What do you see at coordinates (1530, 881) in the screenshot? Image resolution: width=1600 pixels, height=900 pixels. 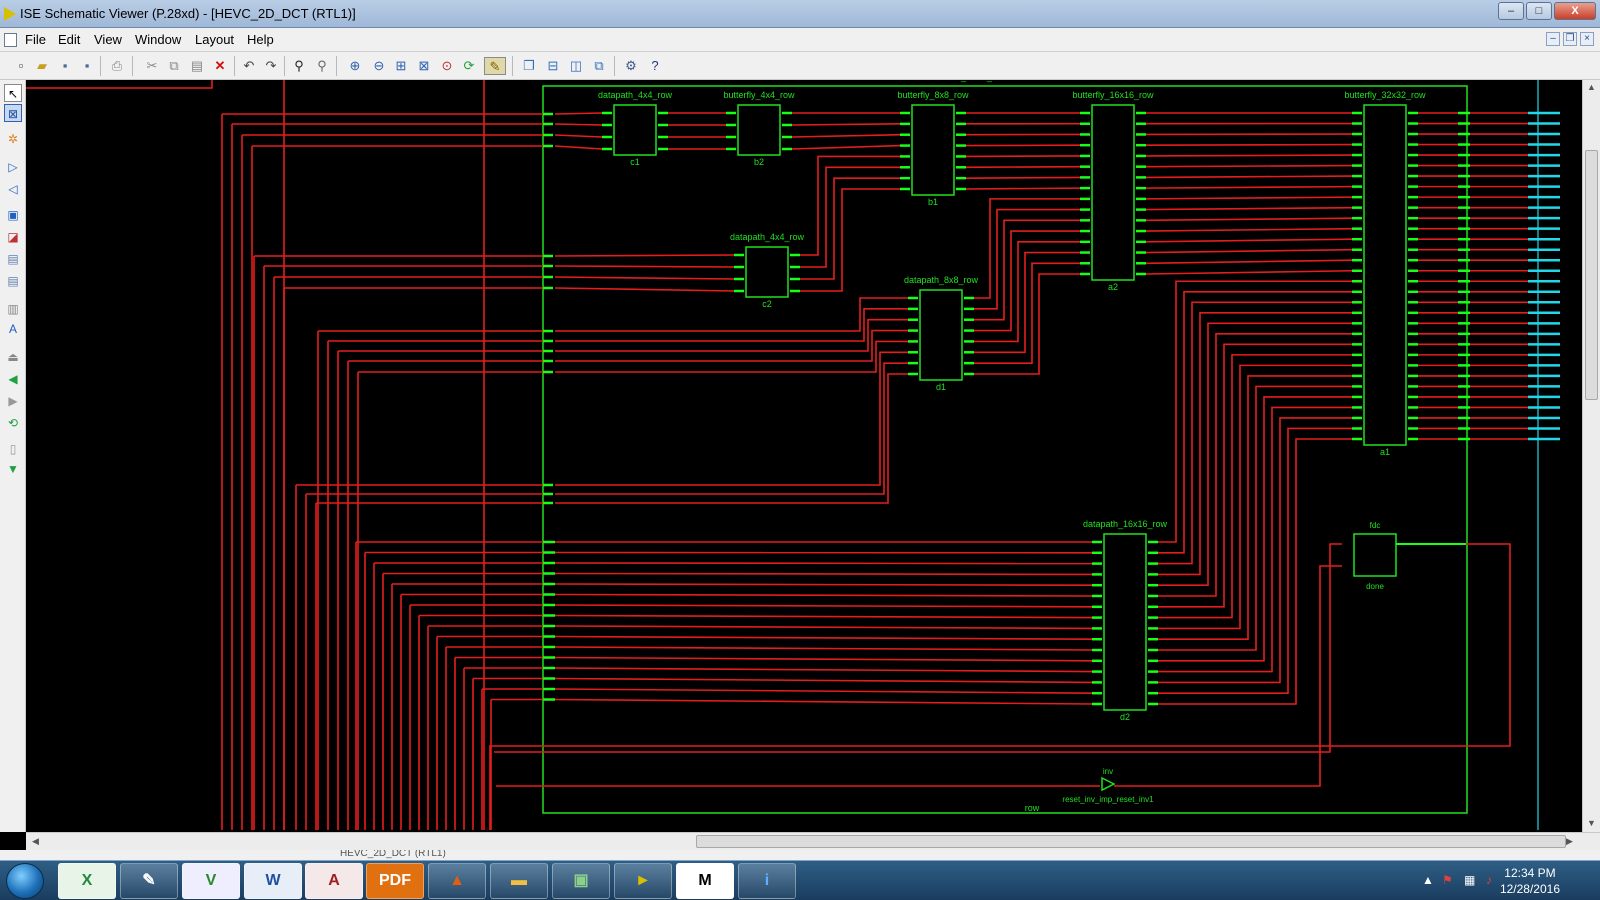 I see `system-clock: 12:34 PM 12/28/2016` at bounding box center [1530, 881].